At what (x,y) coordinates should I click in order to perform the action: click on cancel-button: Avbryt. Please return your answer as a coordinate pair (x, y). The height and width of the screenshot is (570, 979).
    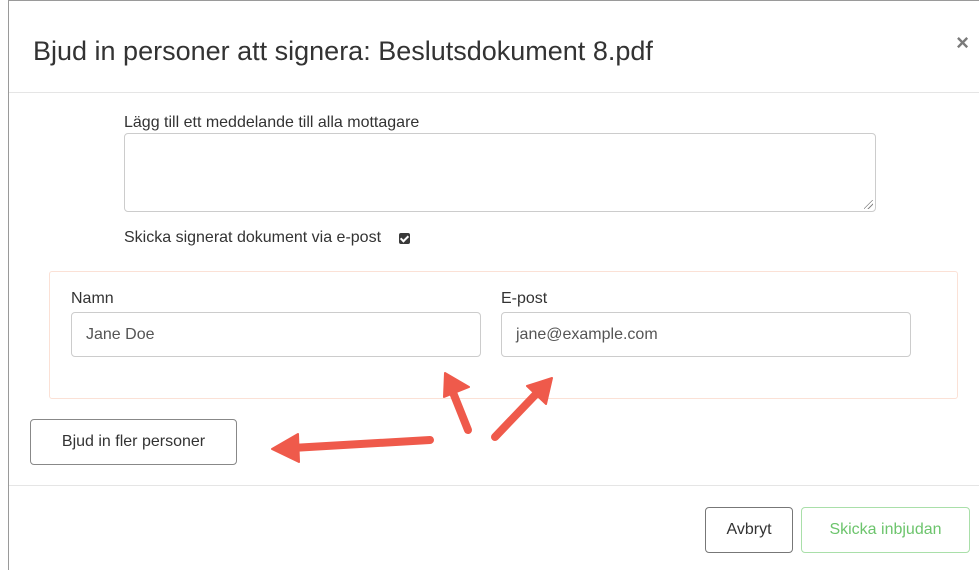
    Looking at the image, I should click on (749, 530).